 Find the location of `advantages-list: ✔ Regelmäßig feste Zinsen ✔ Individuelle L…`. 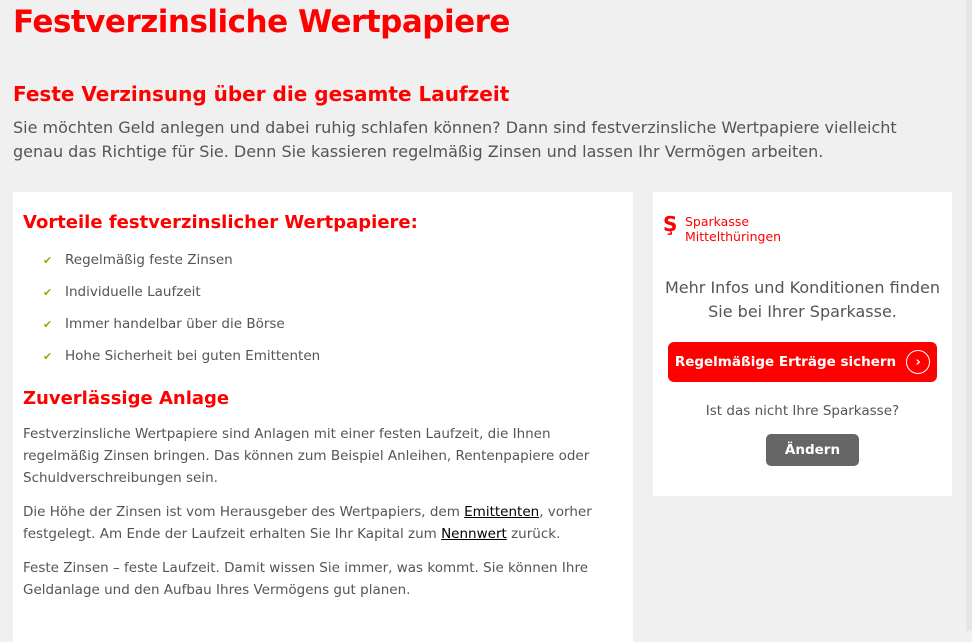

advantages-list: ✔ Regelmäßig feste Zinsen ✔ Individuelle L… is located at coordinates (323, 312).